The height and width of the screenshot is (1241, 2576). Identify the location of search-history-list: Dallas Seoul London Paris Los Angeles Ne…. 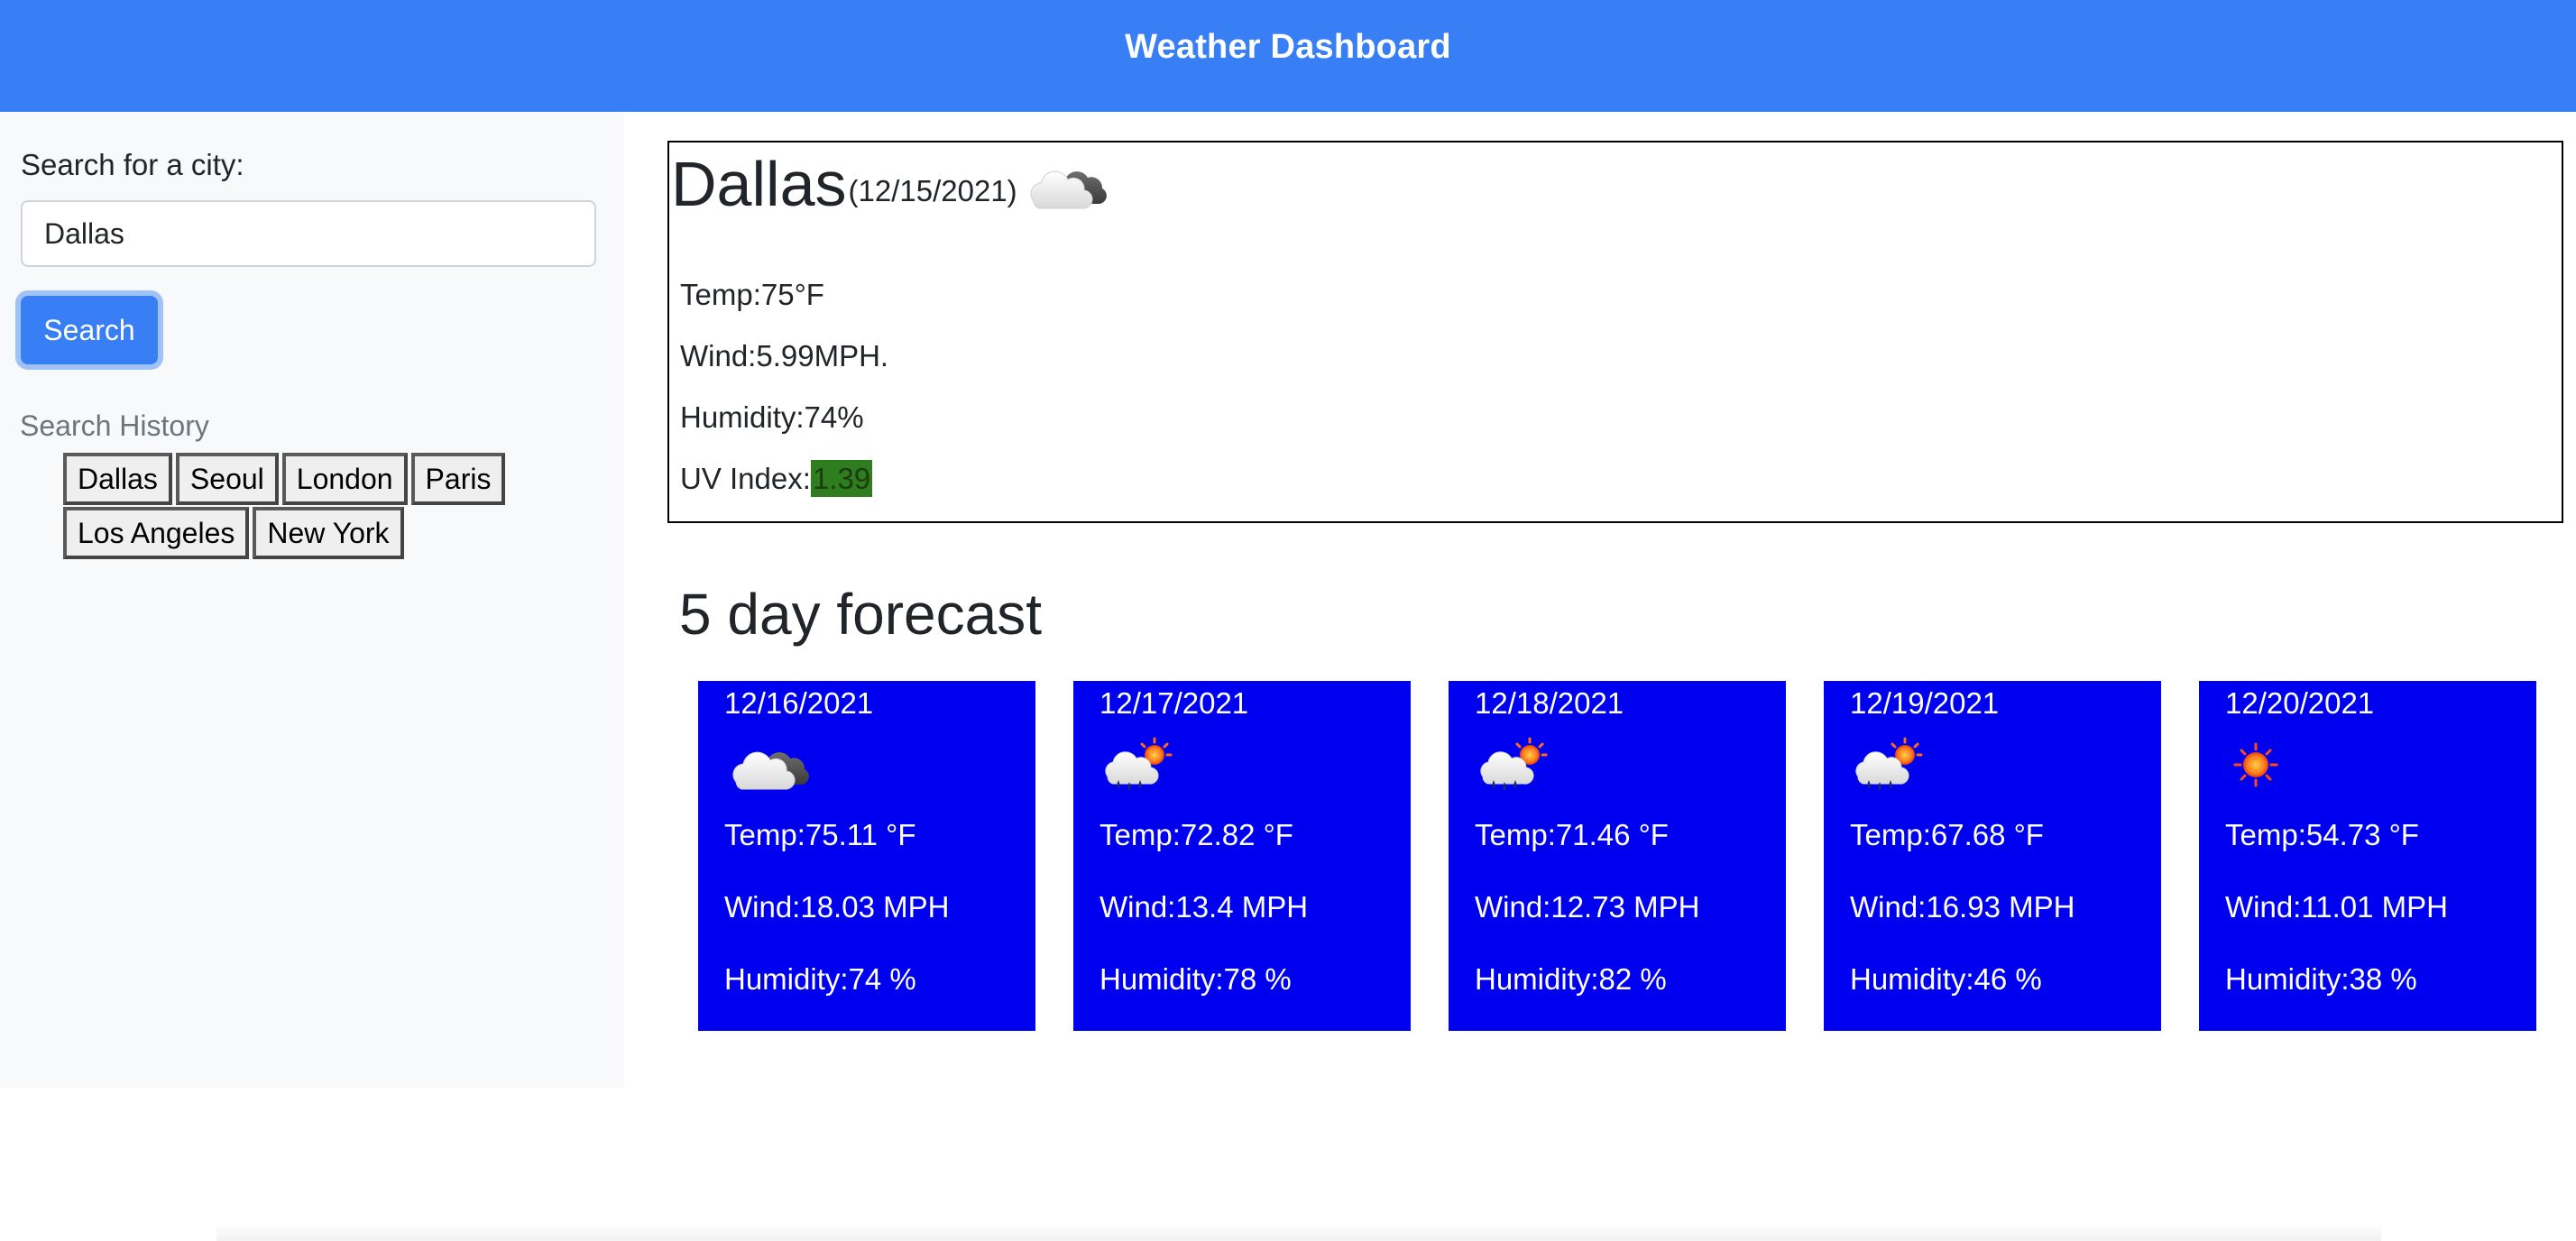
(315, 507).